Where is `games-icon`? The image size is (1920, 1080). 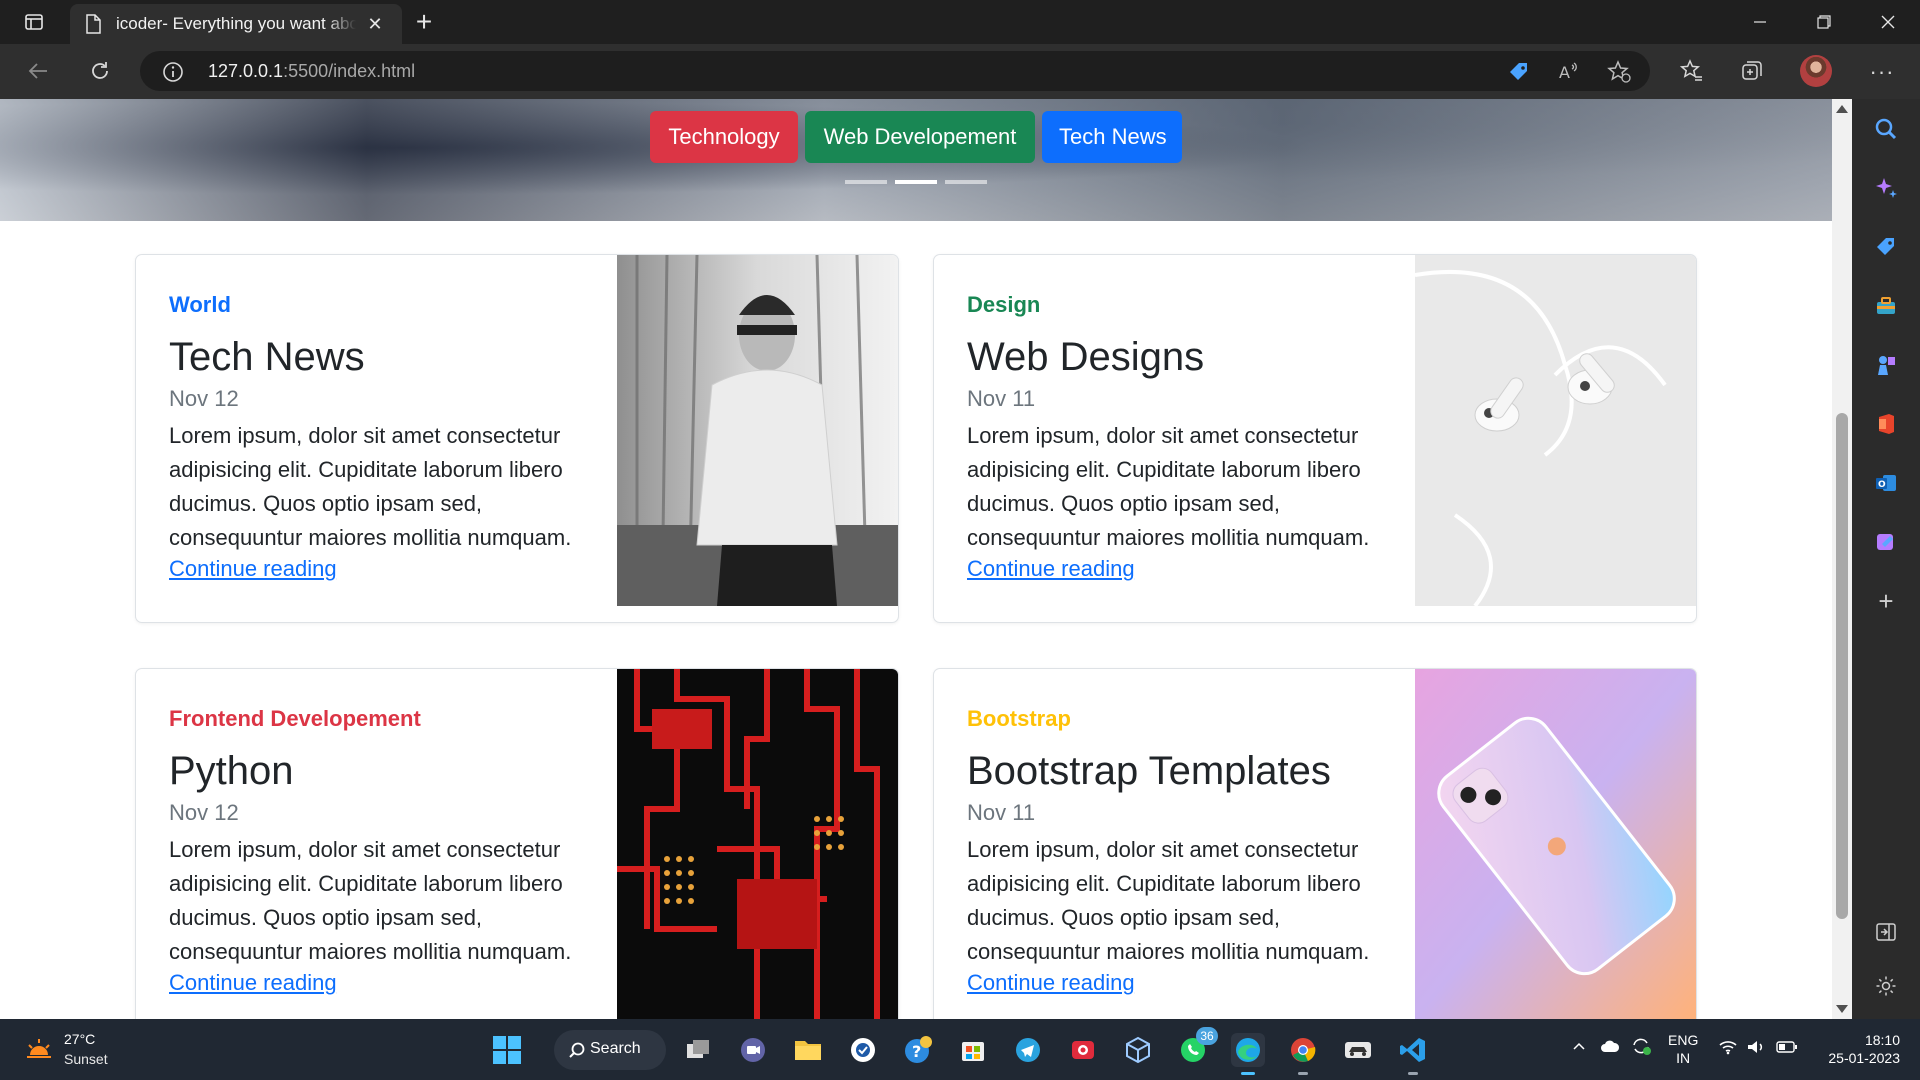 games-icon is located at coordinates (1886, 365).